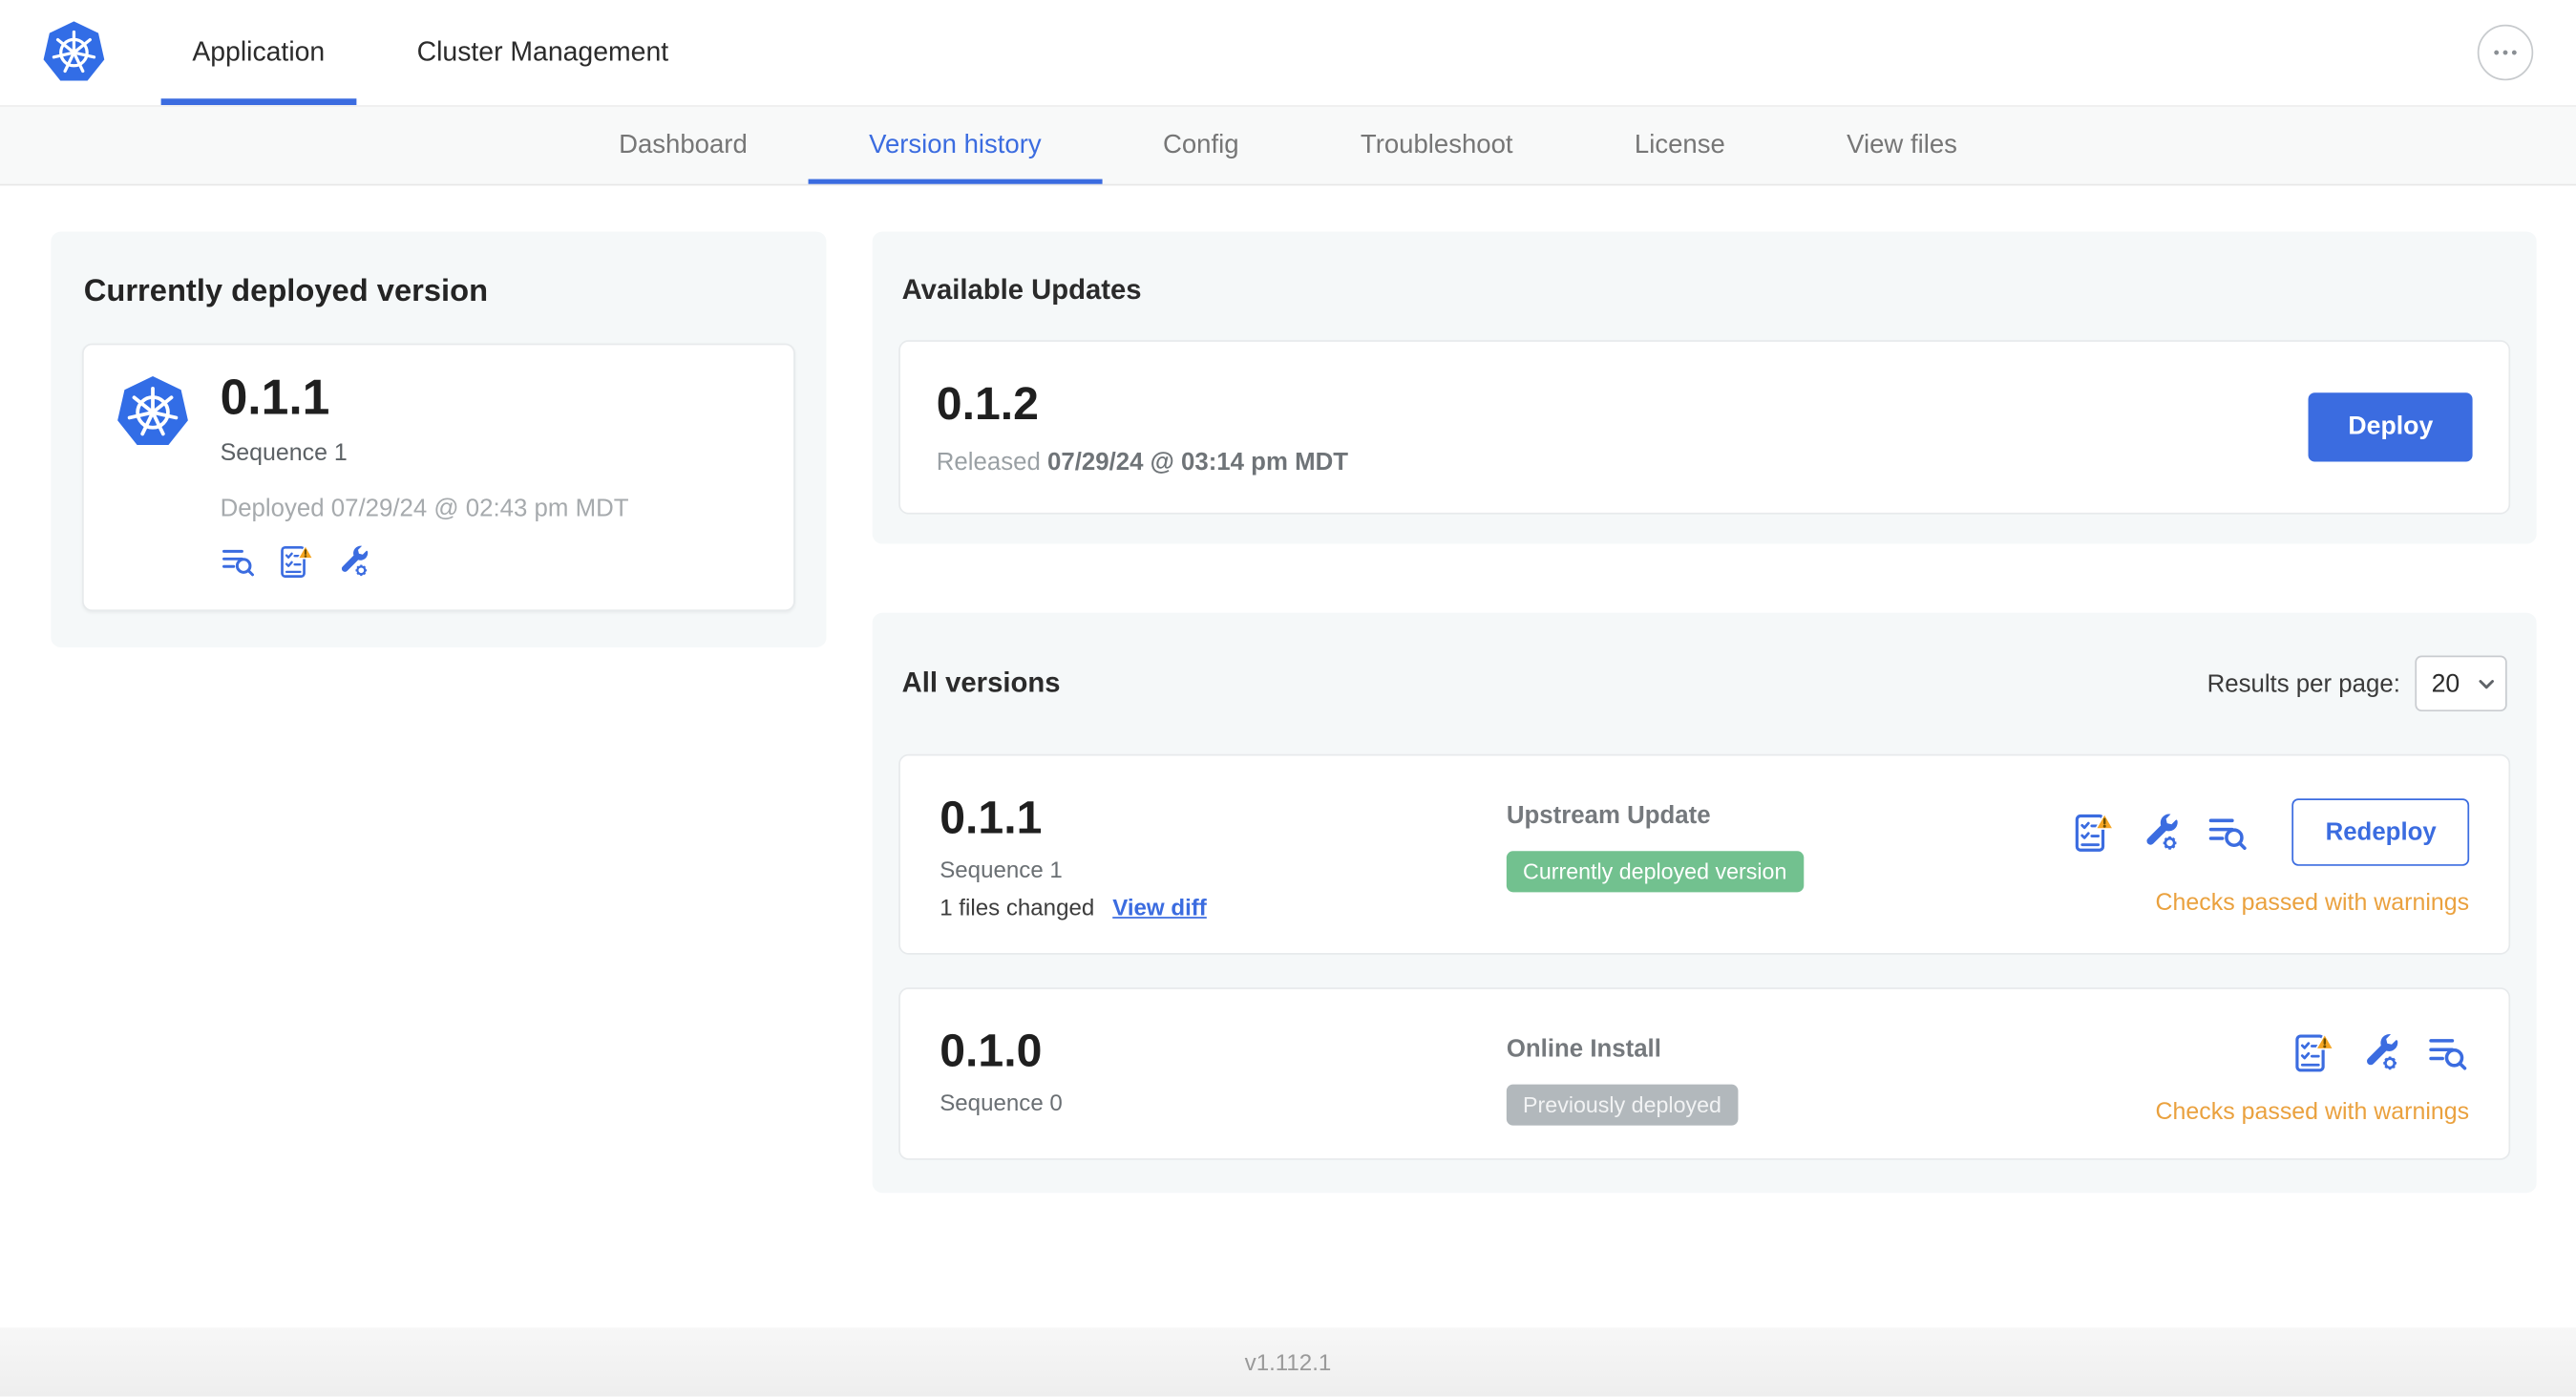  I want to click on footer: v1.112.1, so click(1288, 1362).